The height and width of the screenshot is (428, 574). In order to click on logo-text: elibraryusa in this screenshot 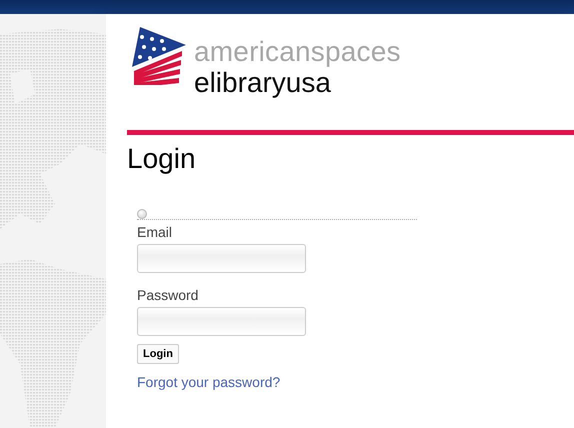, I will do `click(263, 83)`.